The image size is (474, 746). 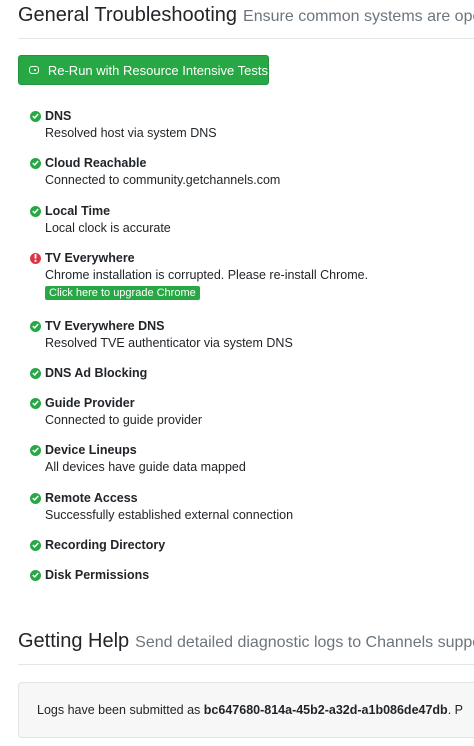 What do you see at coordinates (124, 420) in the screenshot?
I see `check-description: Connected to guide provider` at bounding box center [124, 420].